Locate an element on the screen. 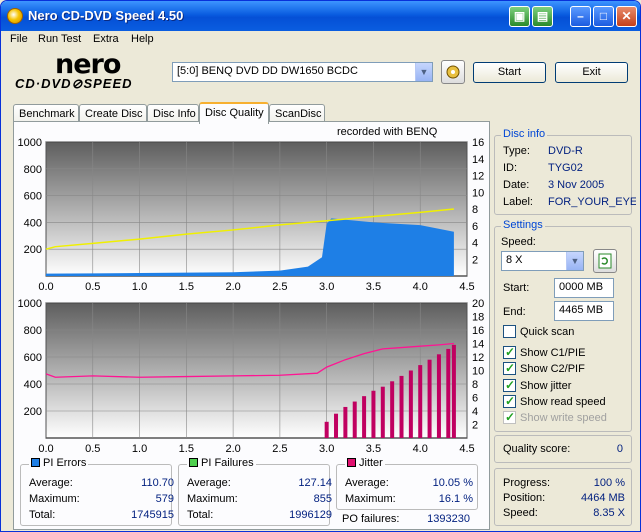 The width and height of the screenshot is (641, 532). show-write-speed-checkbox: Show write speed is located at coordinates (555, 418).